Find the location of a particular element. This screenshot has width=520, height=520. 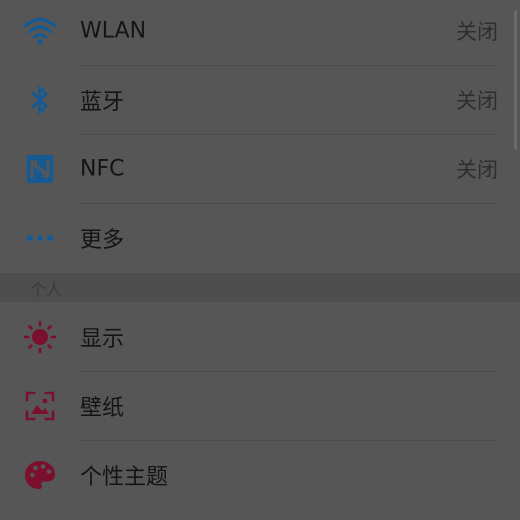

setting-row-display: 显示 is located at coordinates (260, 337).